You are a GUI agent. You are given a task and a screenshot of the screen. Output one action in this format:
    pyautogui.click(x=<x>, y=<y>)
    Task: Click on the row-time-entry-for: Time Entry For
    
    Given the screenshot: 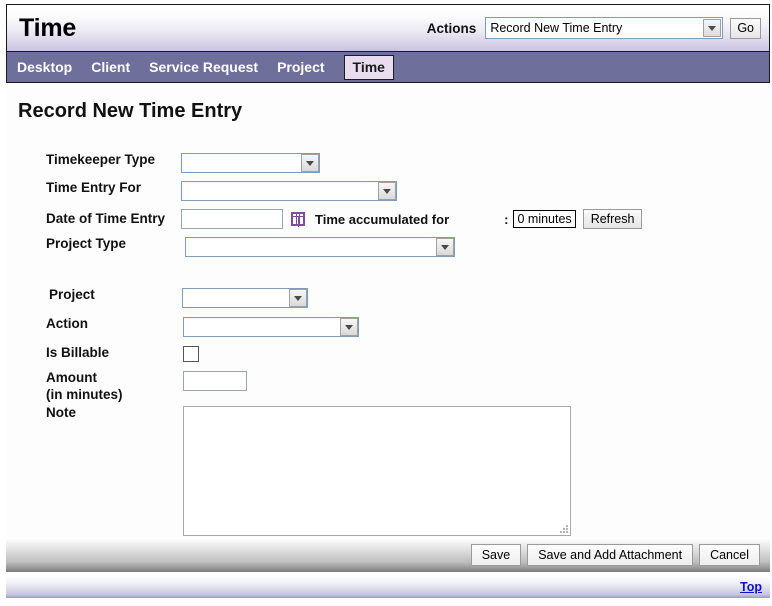 What is the action you would take?
    pyautogui.click(x=388, y=191)
    